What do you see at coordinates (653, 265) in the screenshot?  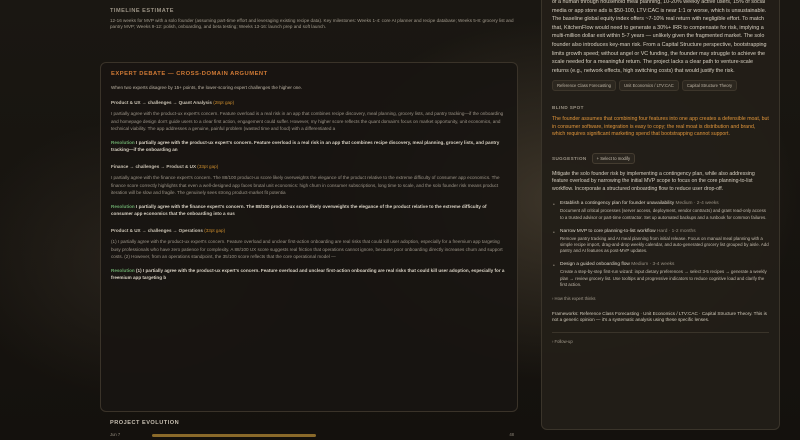 I see `step-meta: Medium · 3-4 weeks` at bounding box center [653, 265].